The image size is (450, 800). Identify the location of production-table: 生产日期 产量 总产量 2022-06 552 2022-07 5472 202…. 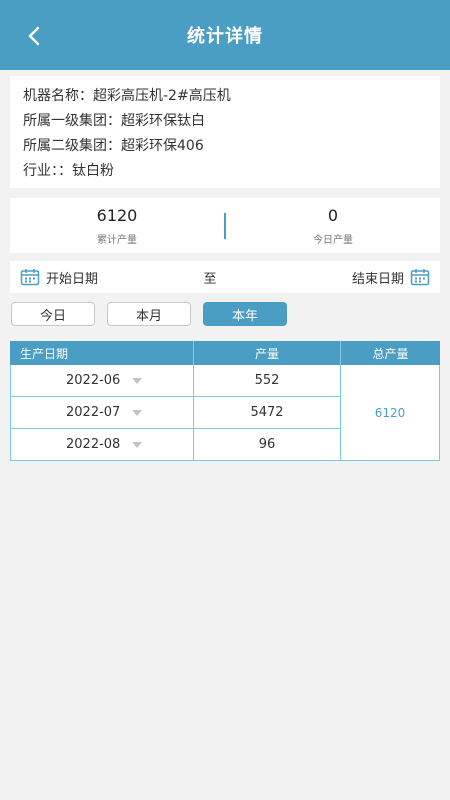
(225, 401).